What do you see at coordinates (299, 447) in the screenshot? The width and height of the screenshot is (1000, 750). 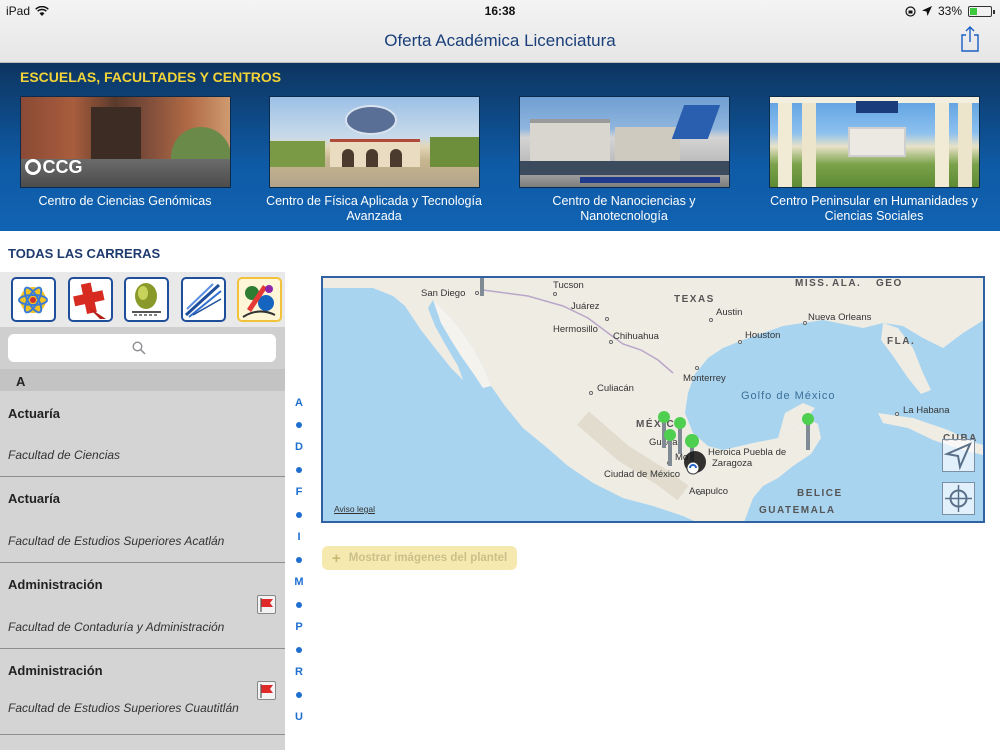 I see `index-letter: D` at bounding box center [299, 447].